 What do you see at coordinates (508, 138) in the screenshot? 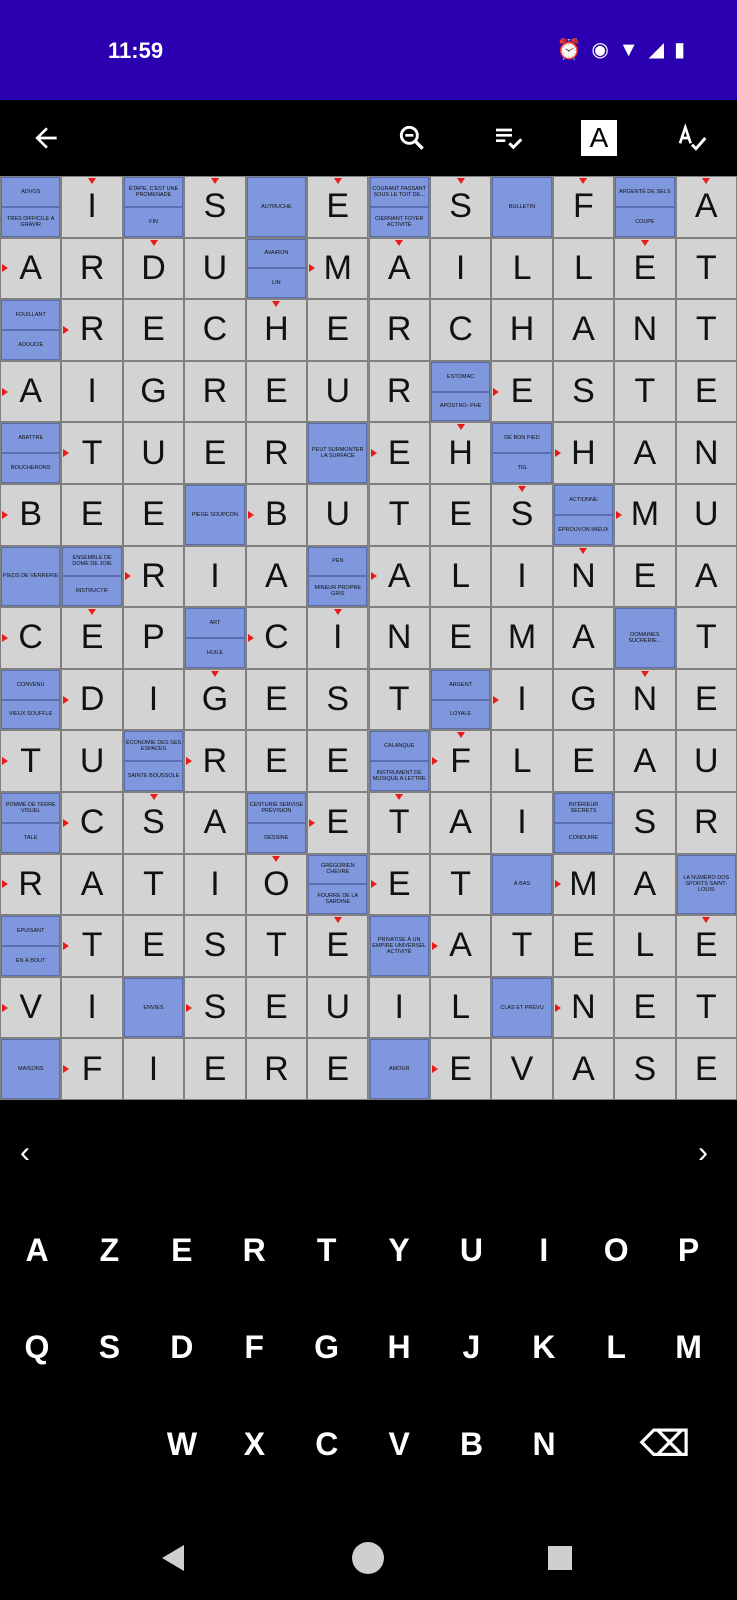
I see `check-list-button` at bounding box center [508, 138].